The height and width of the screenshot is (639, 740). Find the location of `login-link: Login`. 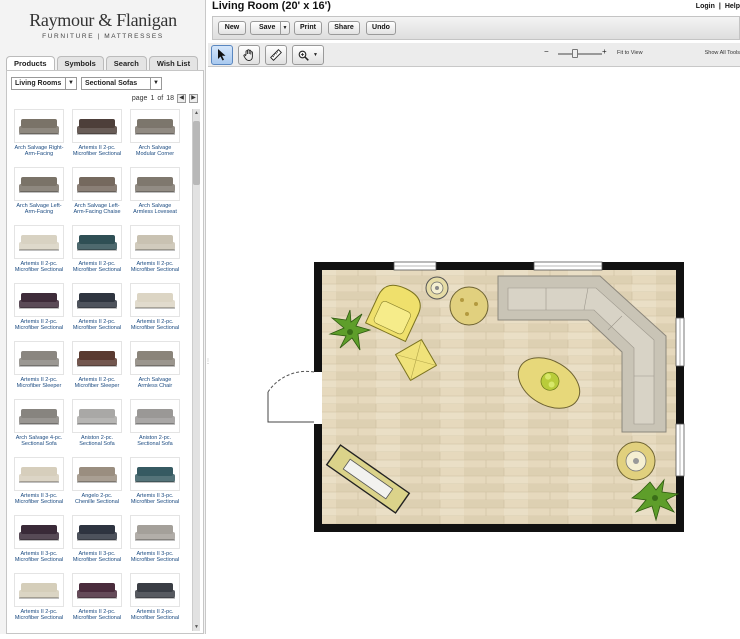

login-link: Login is located at coordinates (705, 6).